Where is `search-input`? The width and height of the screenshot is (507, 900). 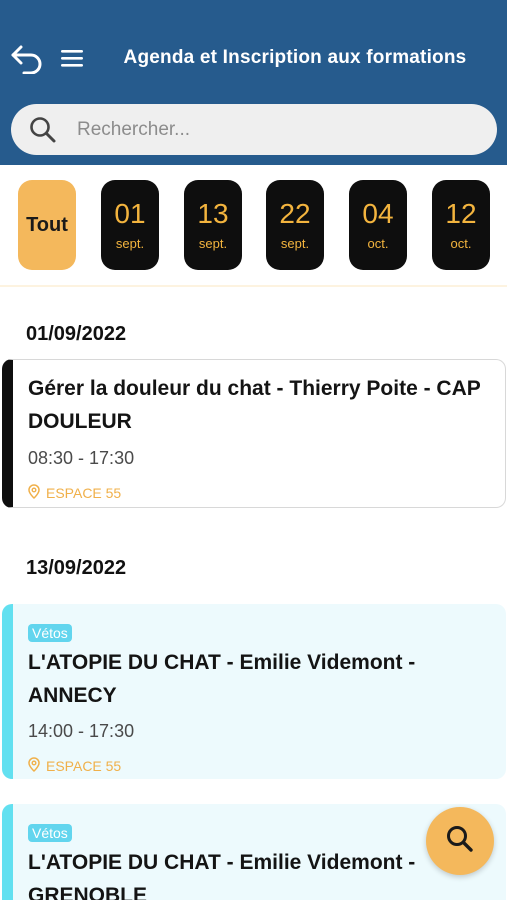
search-input is located at coordinates (267, 129).